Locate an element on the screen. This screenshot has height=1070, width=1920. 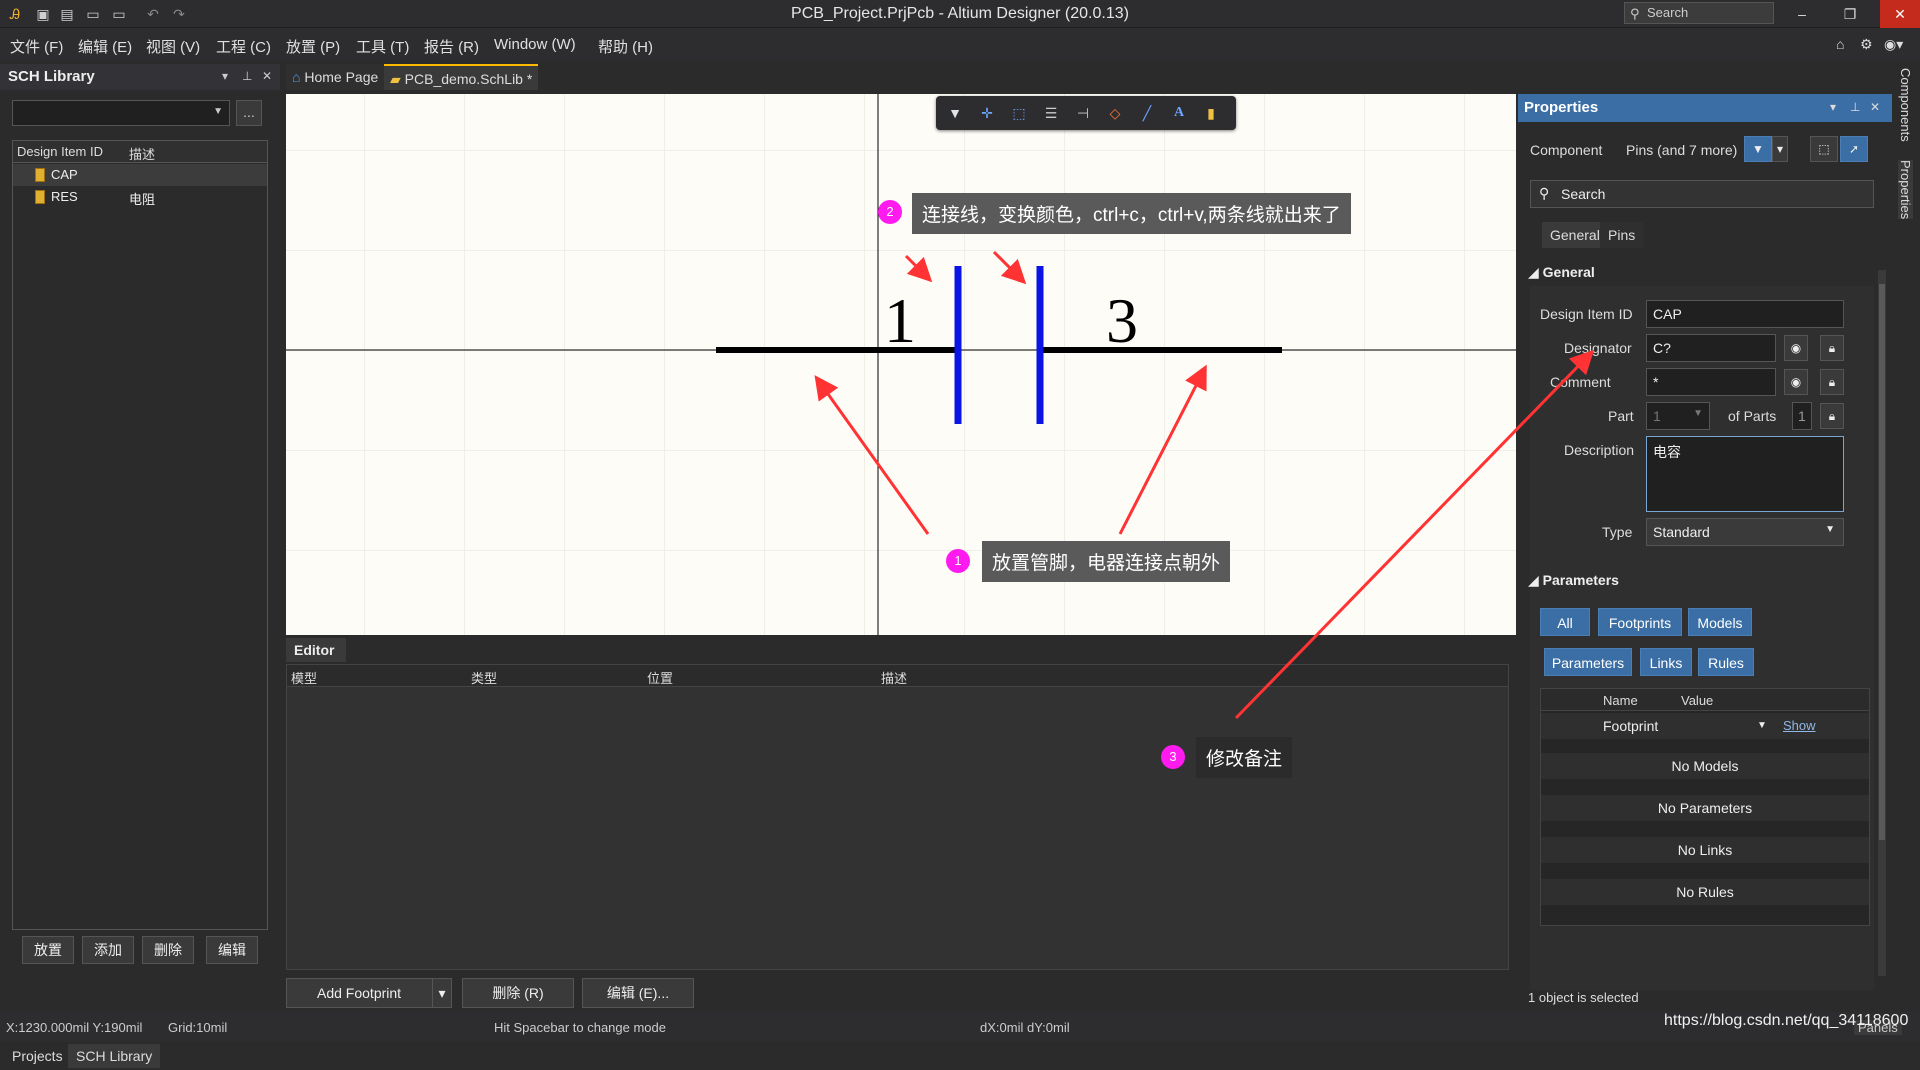
user-icon: ◉▾ is located at coordinates (1893, 44).